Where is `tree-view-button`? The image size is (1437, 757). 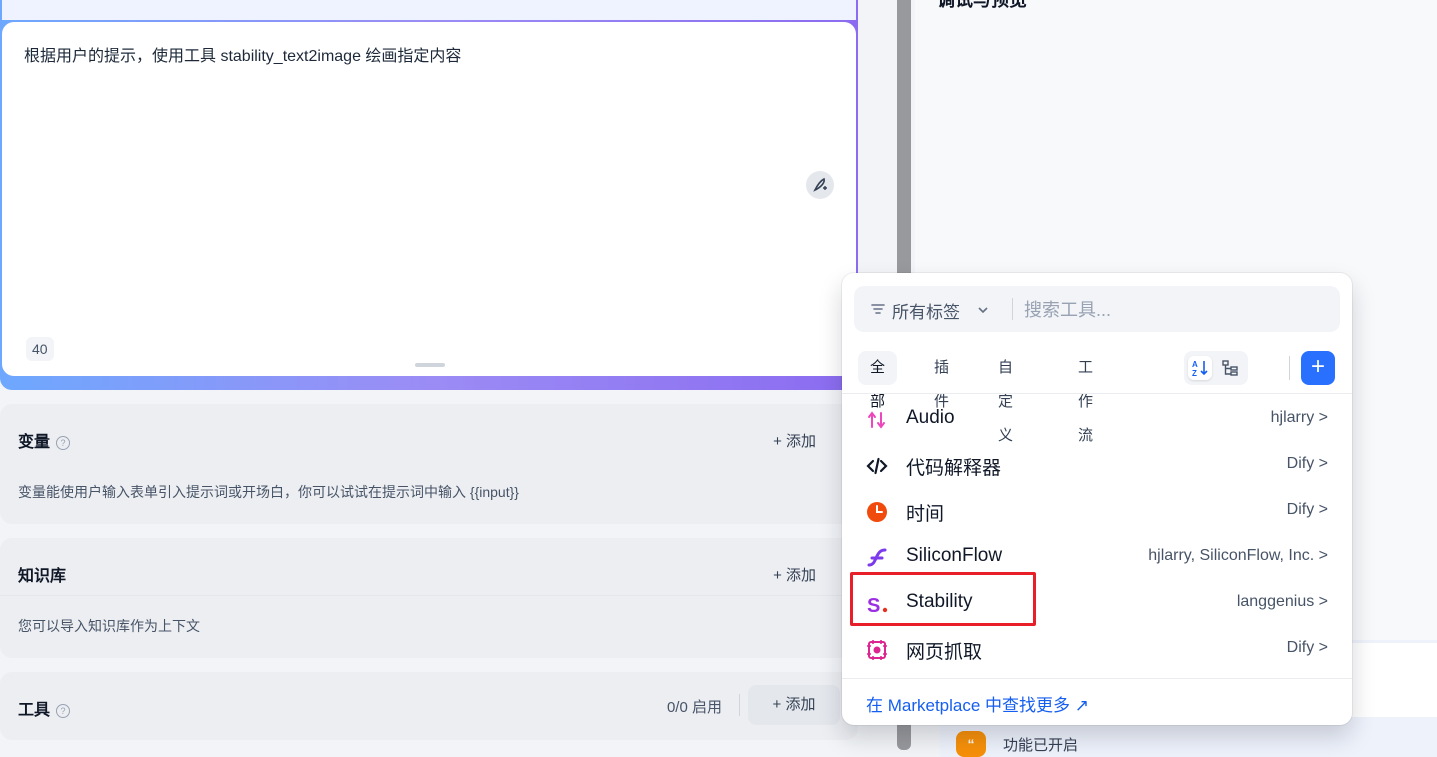
tree-view-button is located at coordinates (1230, 368).